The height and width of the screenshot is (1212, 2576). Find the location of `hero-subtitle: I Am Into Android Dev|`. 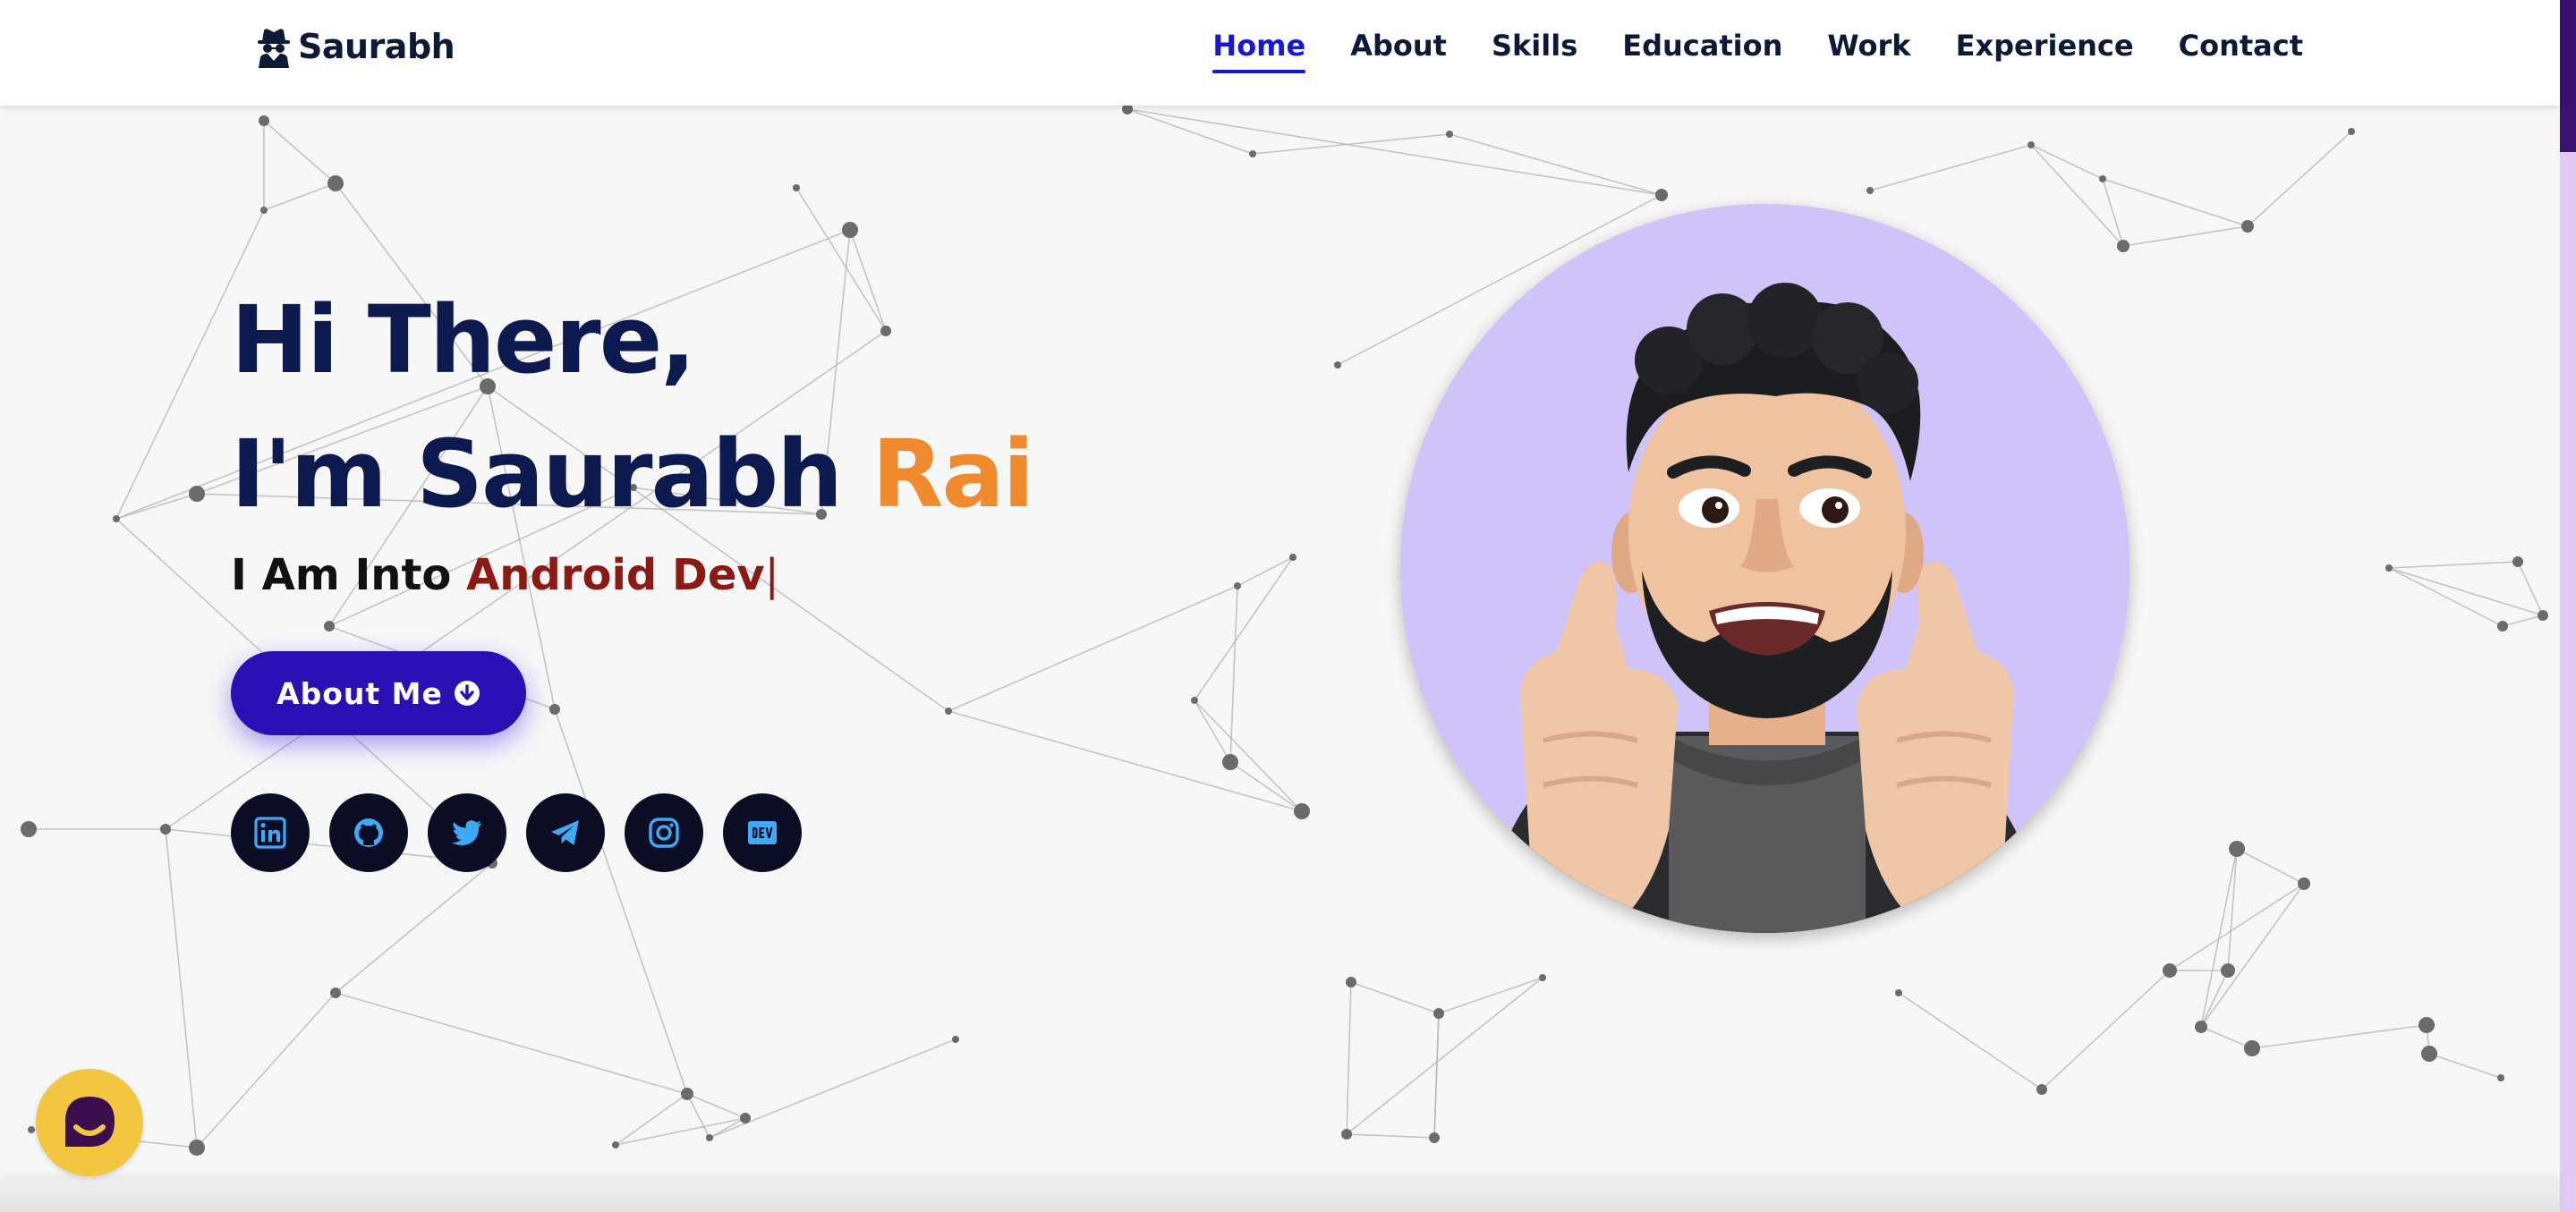

hero-subtitle: I Am Into Android Dev| is located at coordinates (505, 575).